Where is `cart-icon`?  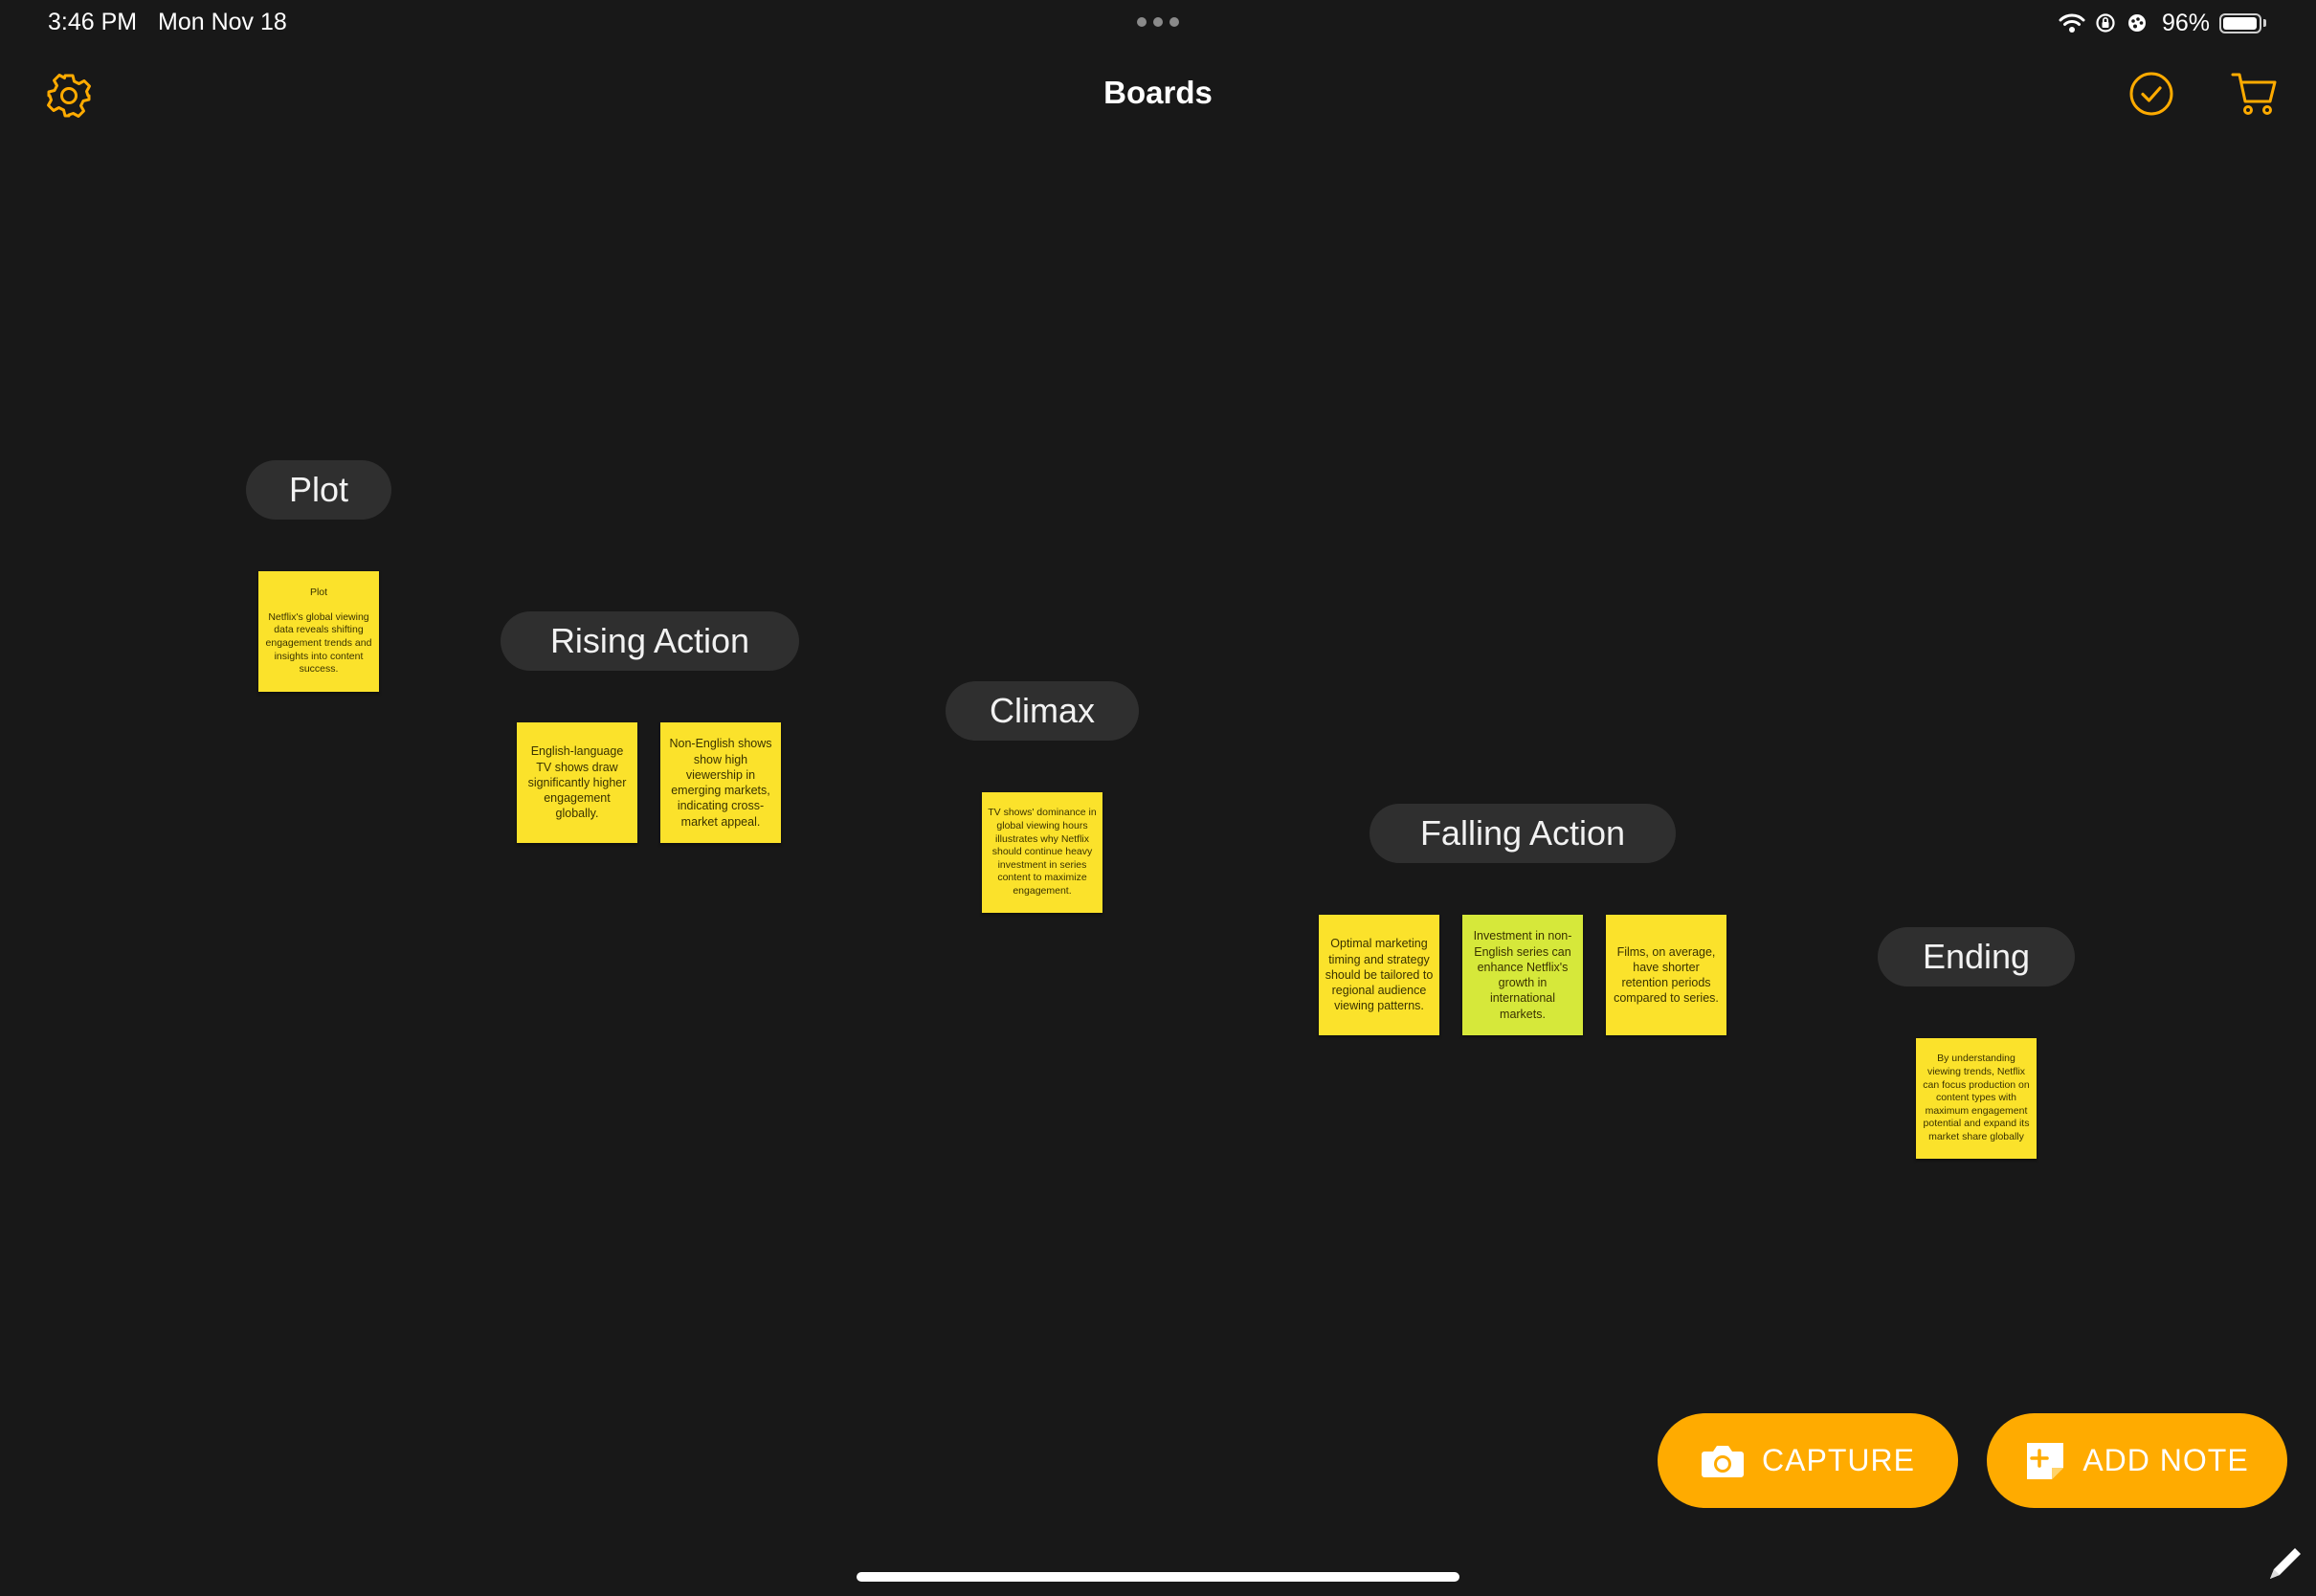
cart-icon is located at coordinates (2254, 94).